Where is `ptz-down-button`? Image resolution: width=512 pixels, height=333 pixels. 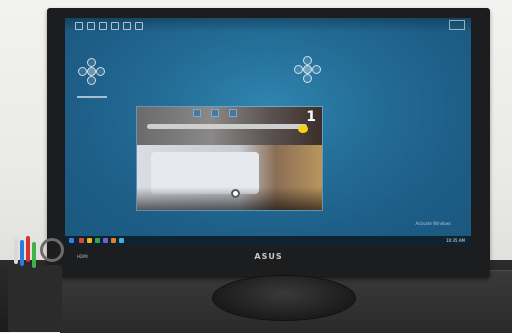
ptz-down-button is located at coordinates (91, 80).